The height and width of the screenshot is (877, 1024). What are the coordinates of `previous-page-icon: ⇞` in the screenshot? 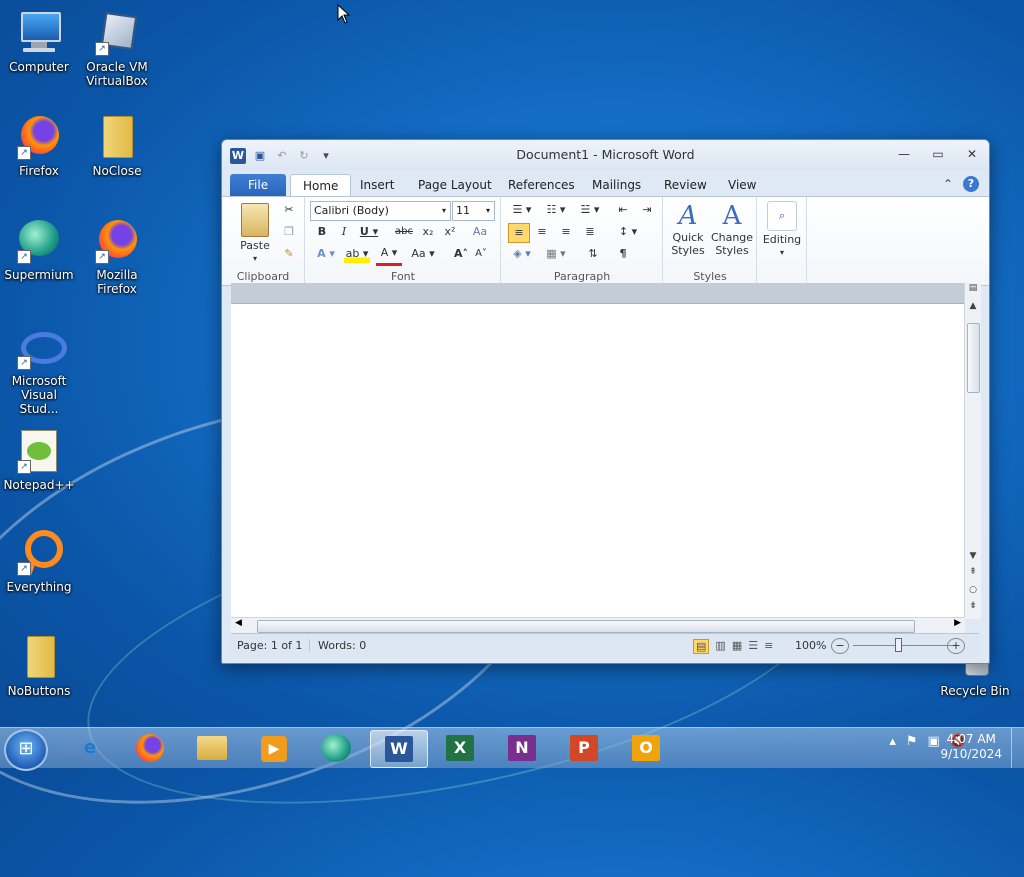 It's located at (973, 572).